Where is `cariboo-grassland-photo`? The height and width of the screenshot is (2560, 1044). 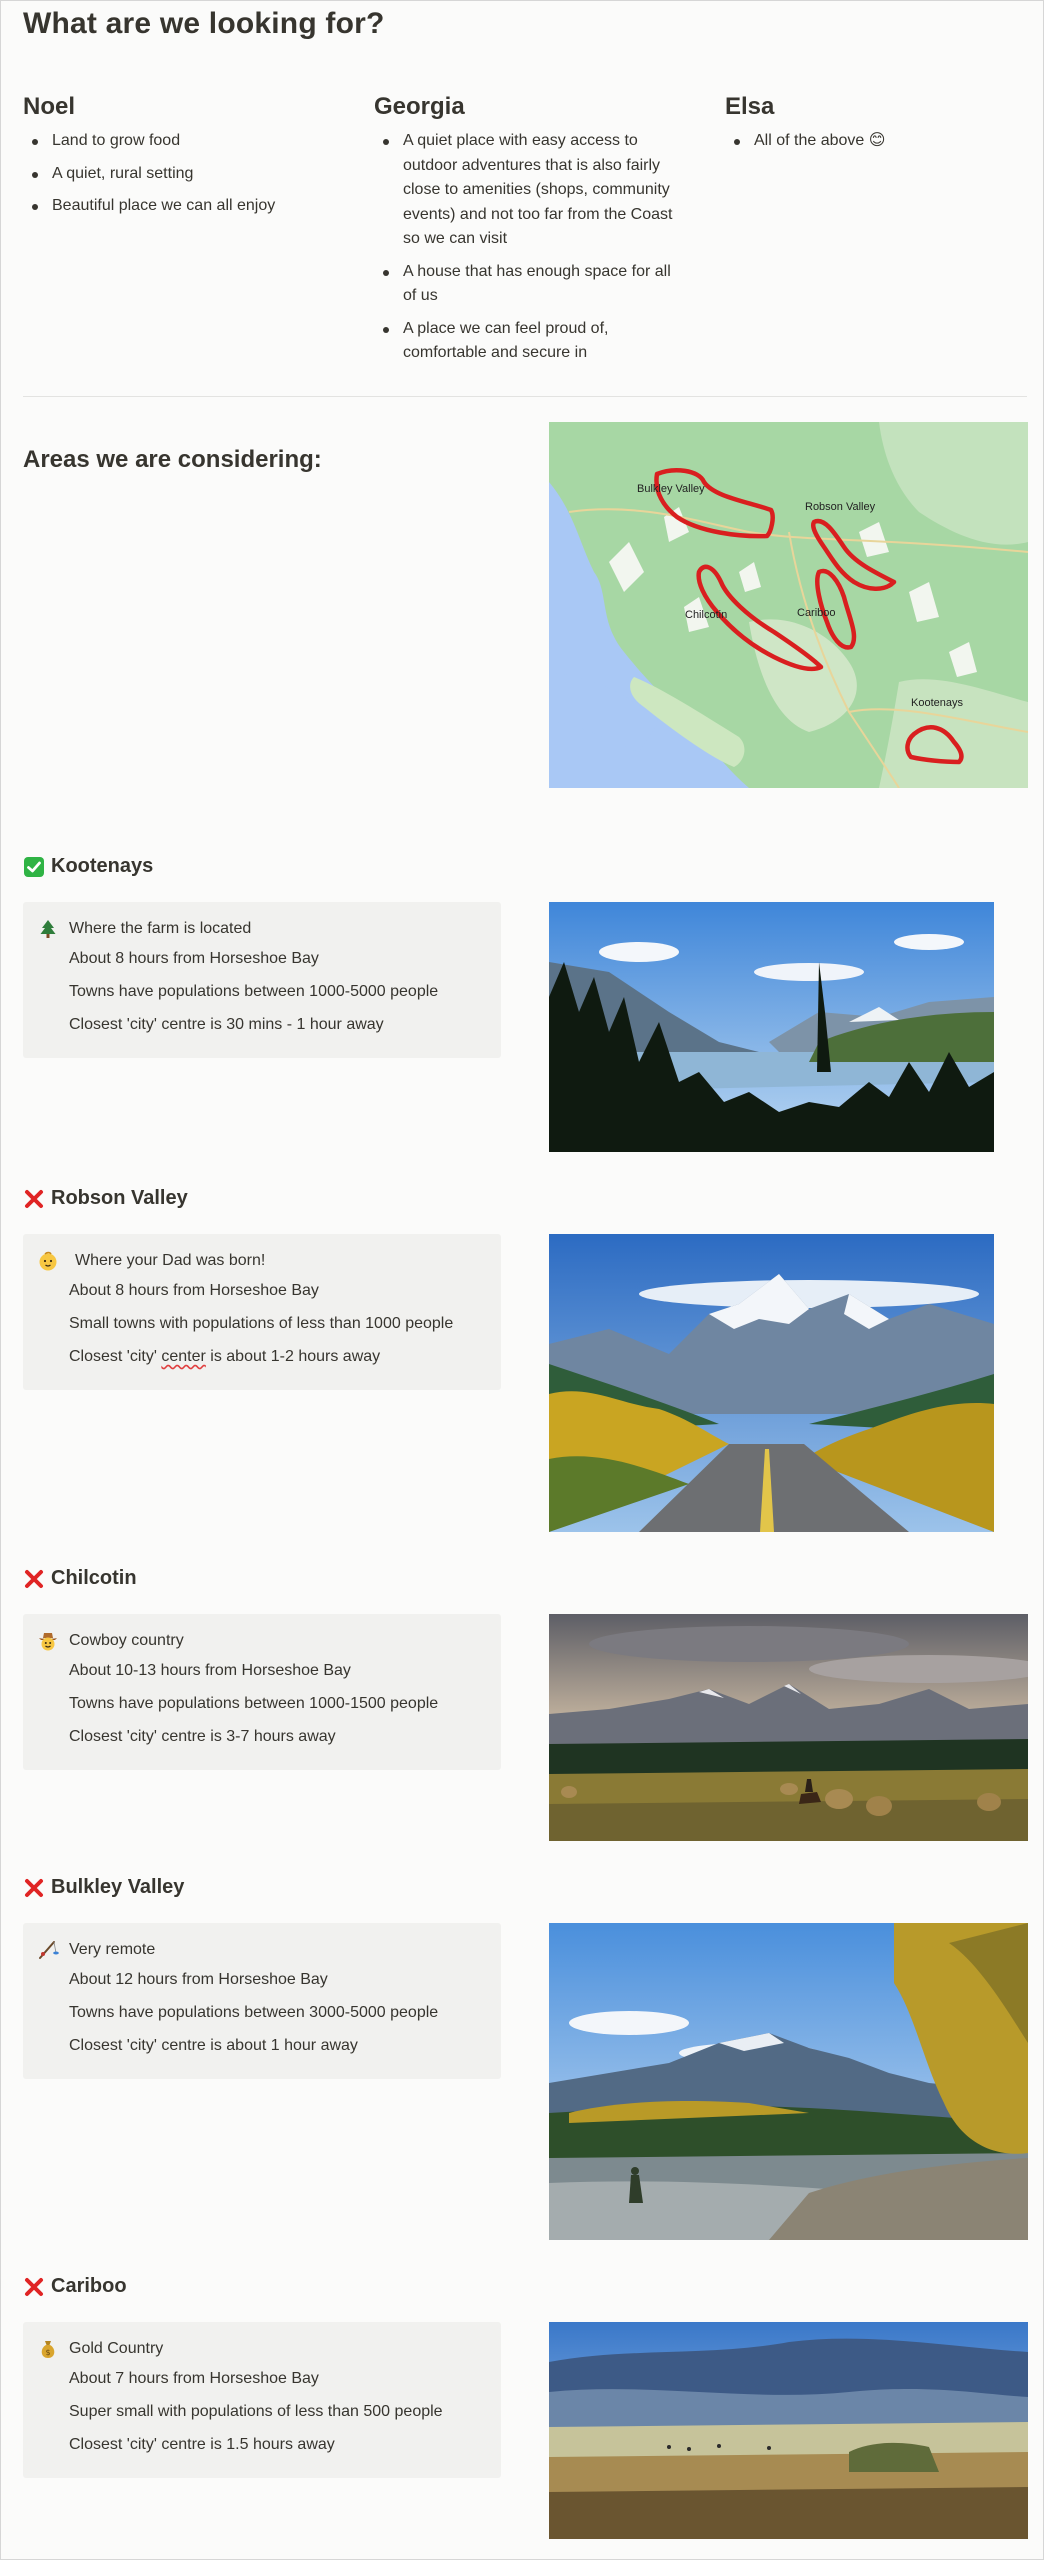
cariboo-grassland-photo is located at coordinates (788, 2430).